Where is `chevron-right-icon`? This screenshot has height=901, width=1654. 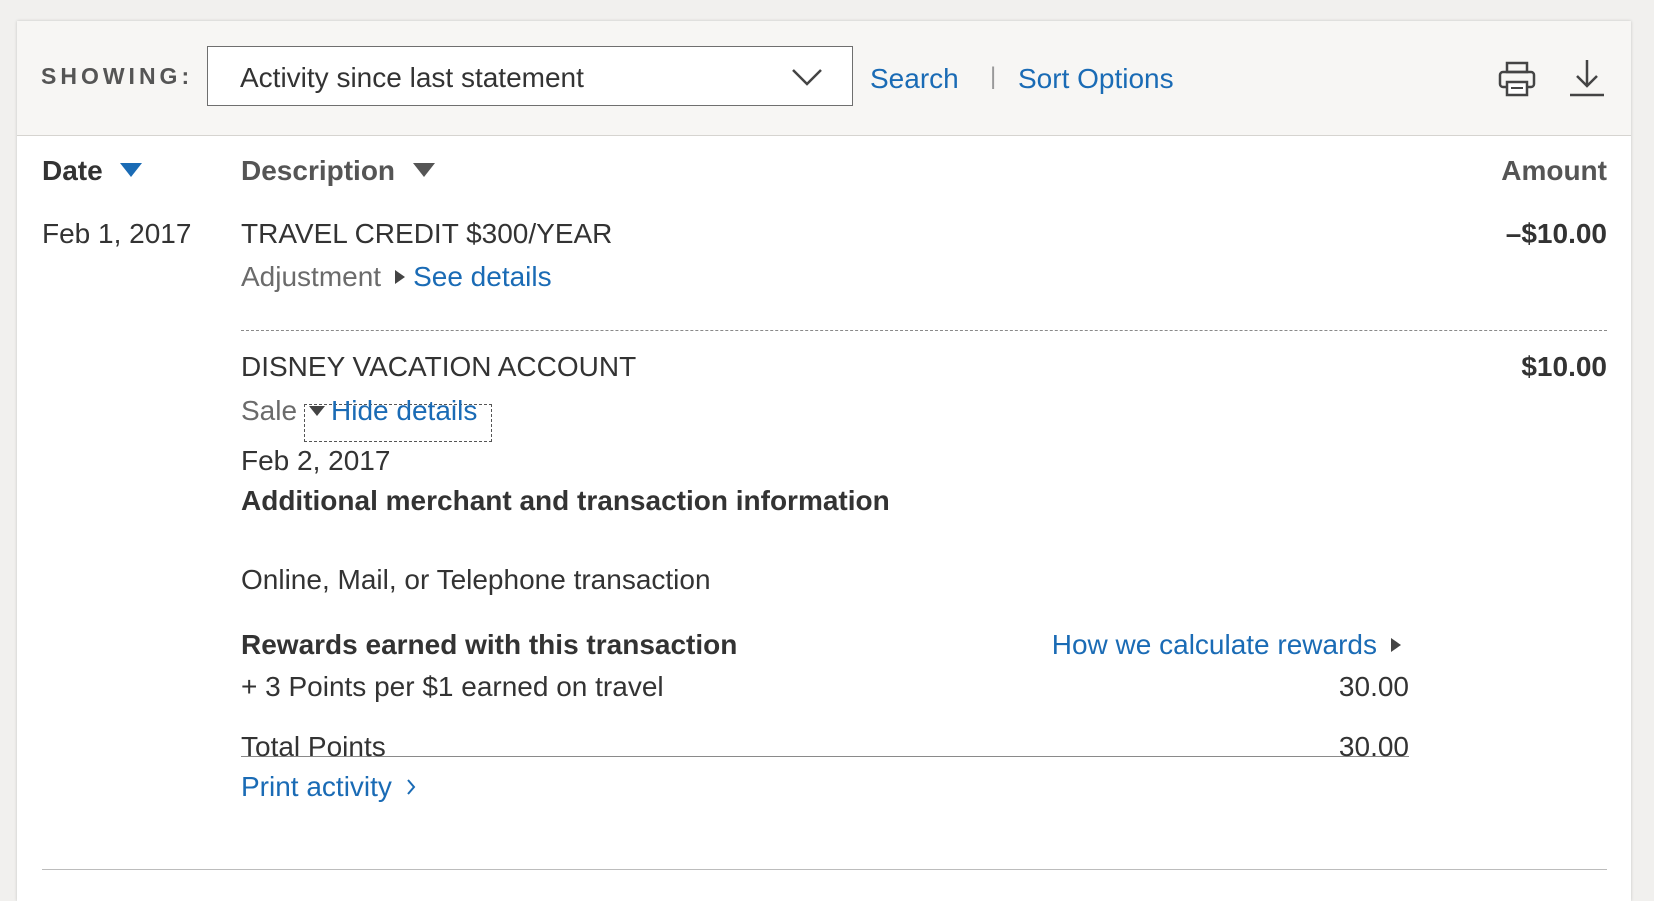
chevron-right-icon is located at coordinates (411, 786).